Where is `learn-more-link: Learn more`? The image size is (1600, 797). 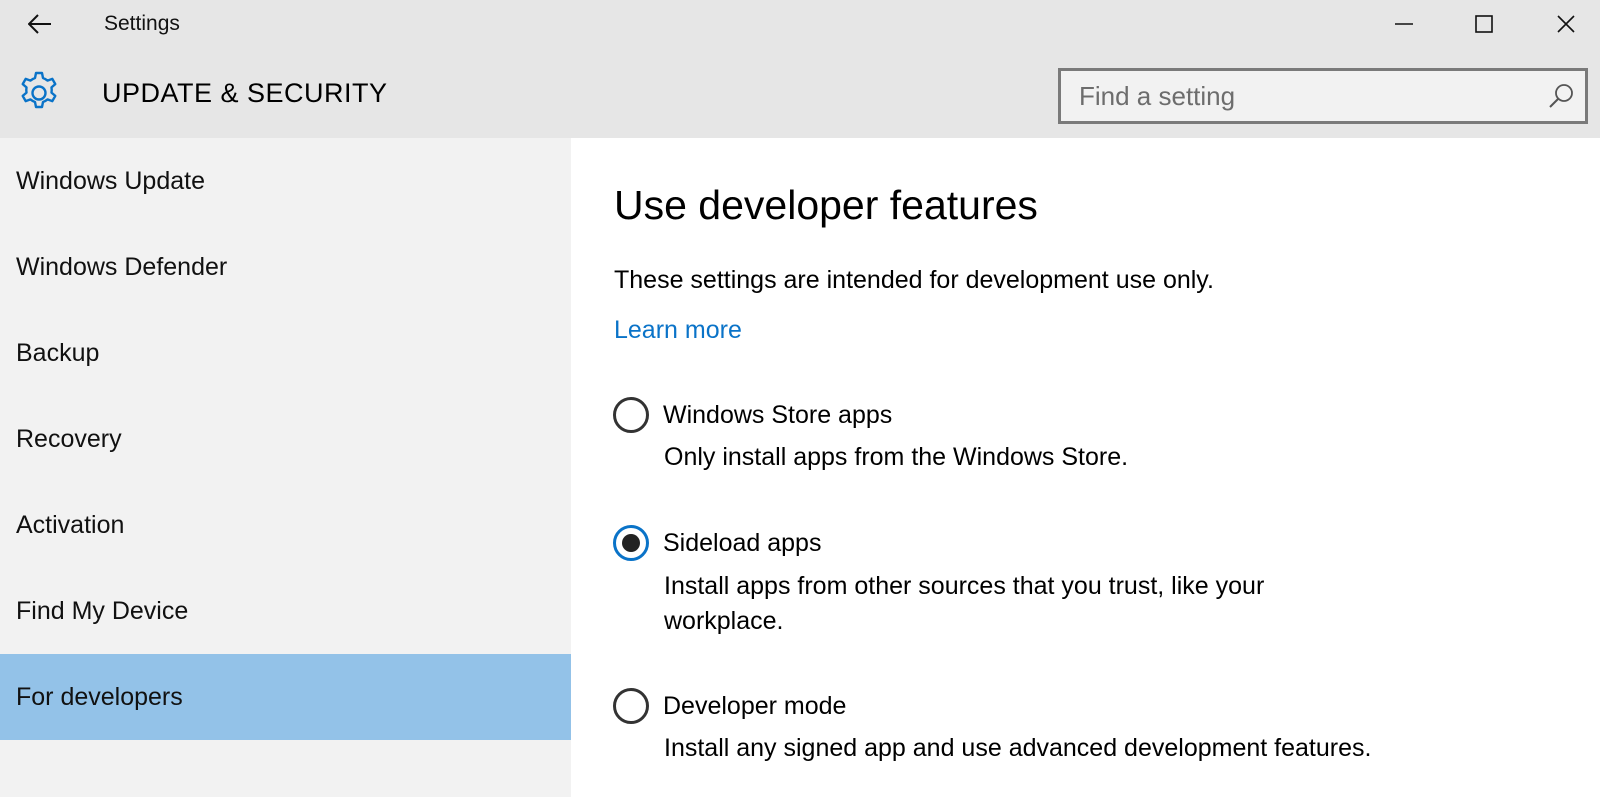 learn-more-link: Learn more is located at coordinates (678, 330).